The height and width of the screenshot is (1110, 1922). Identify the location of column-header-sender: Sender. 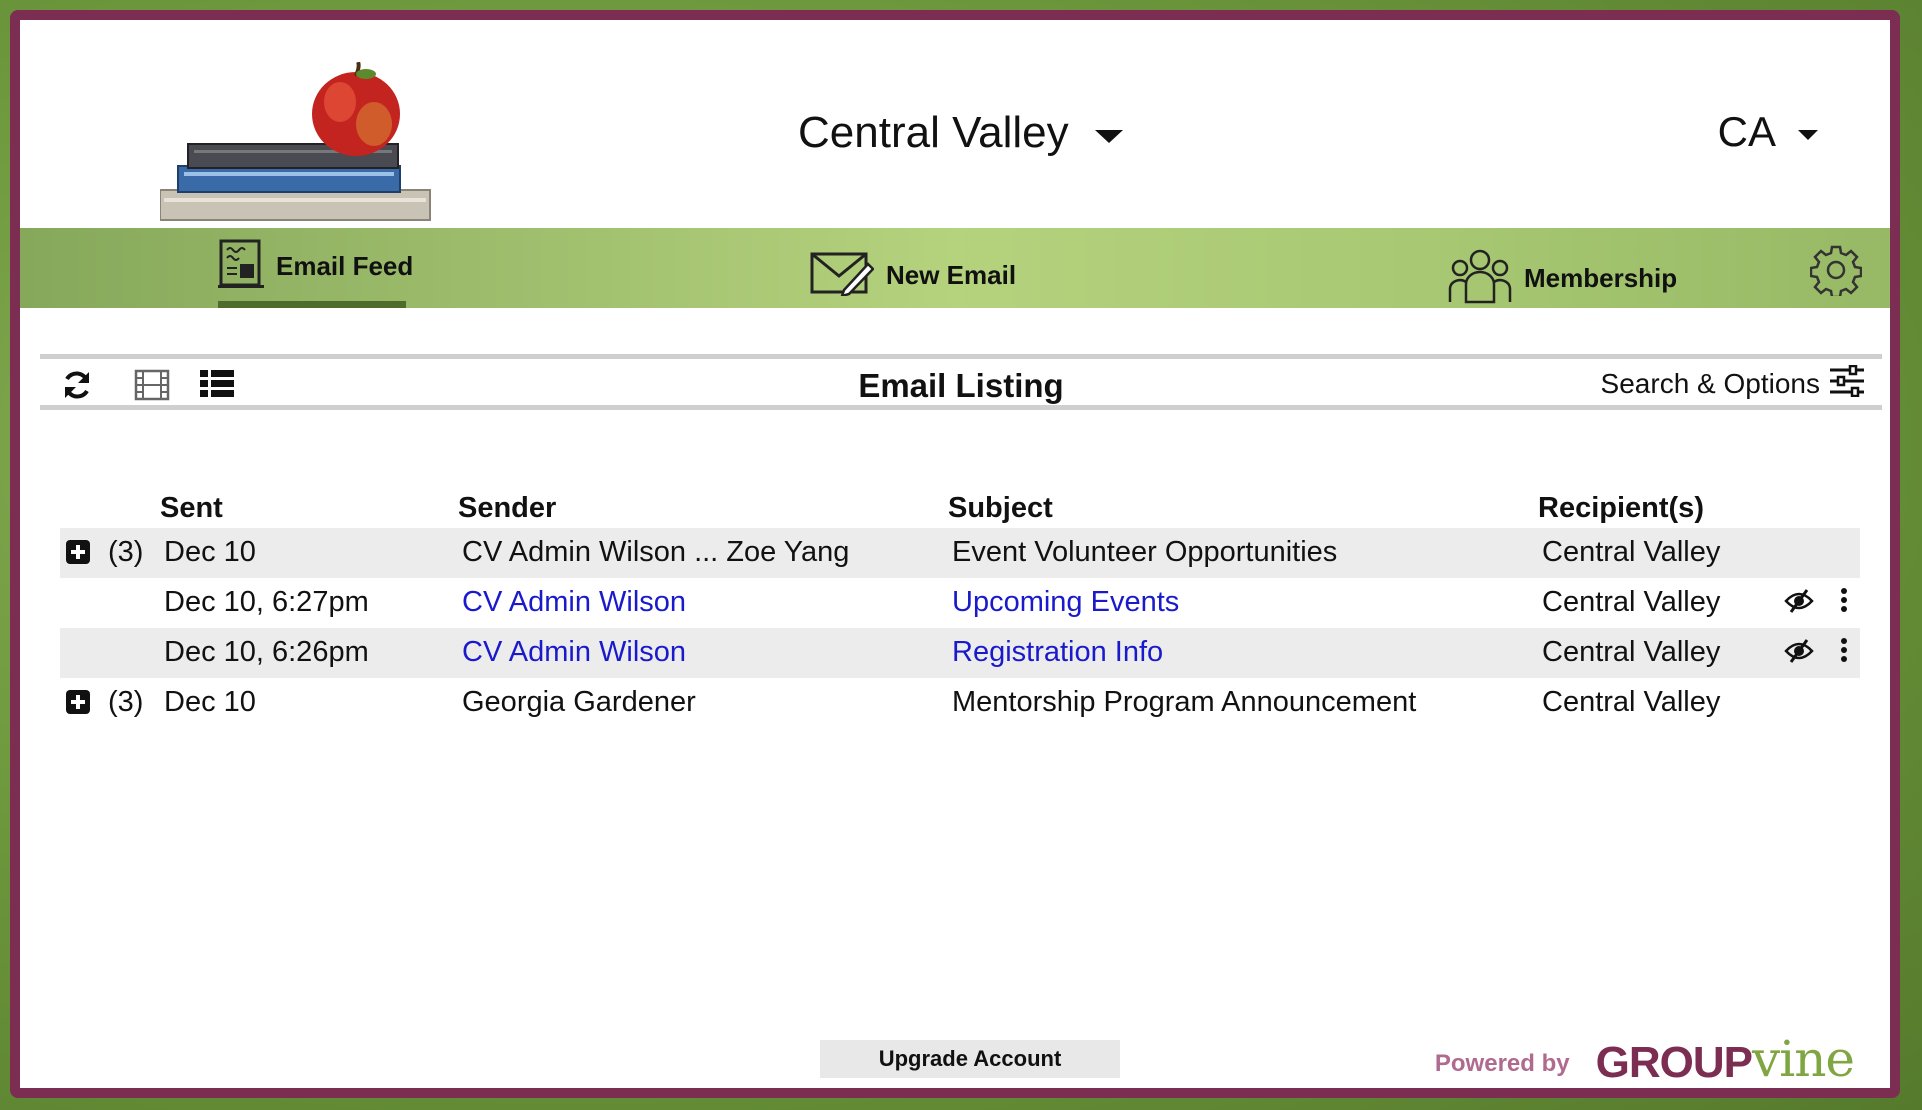
(507, 508).